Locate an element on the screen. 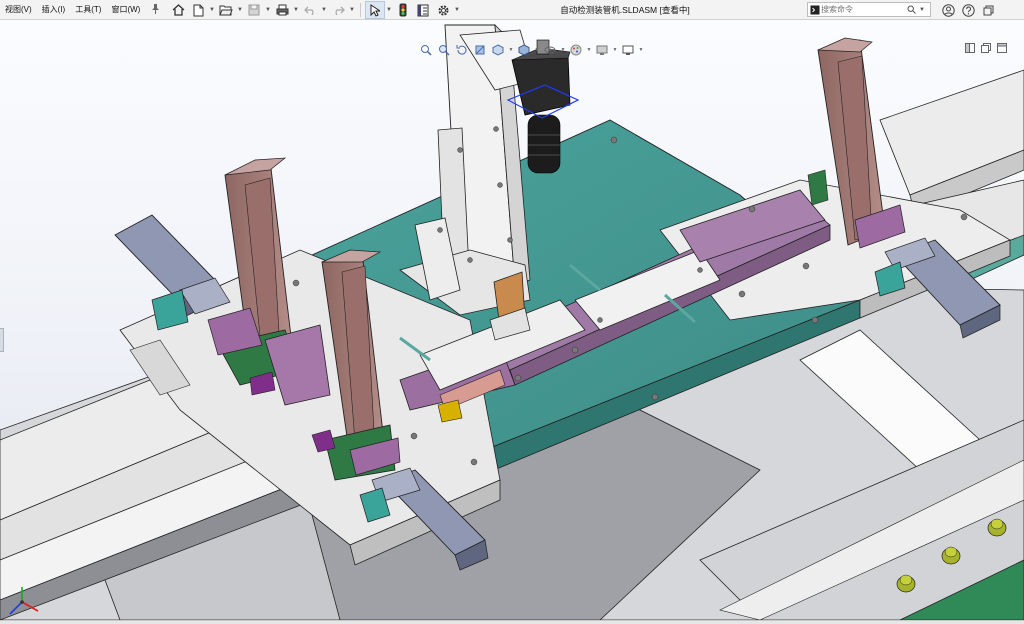  title-right-icons is located at coordinates (968, 10).